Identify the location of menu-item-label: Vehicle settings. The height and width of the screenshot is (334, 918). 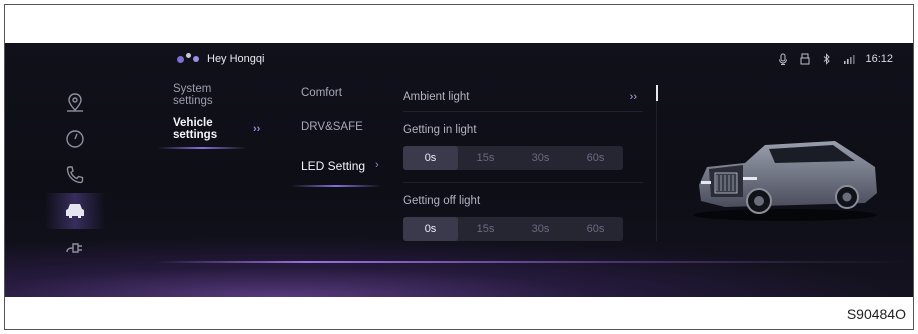
(195, 129).